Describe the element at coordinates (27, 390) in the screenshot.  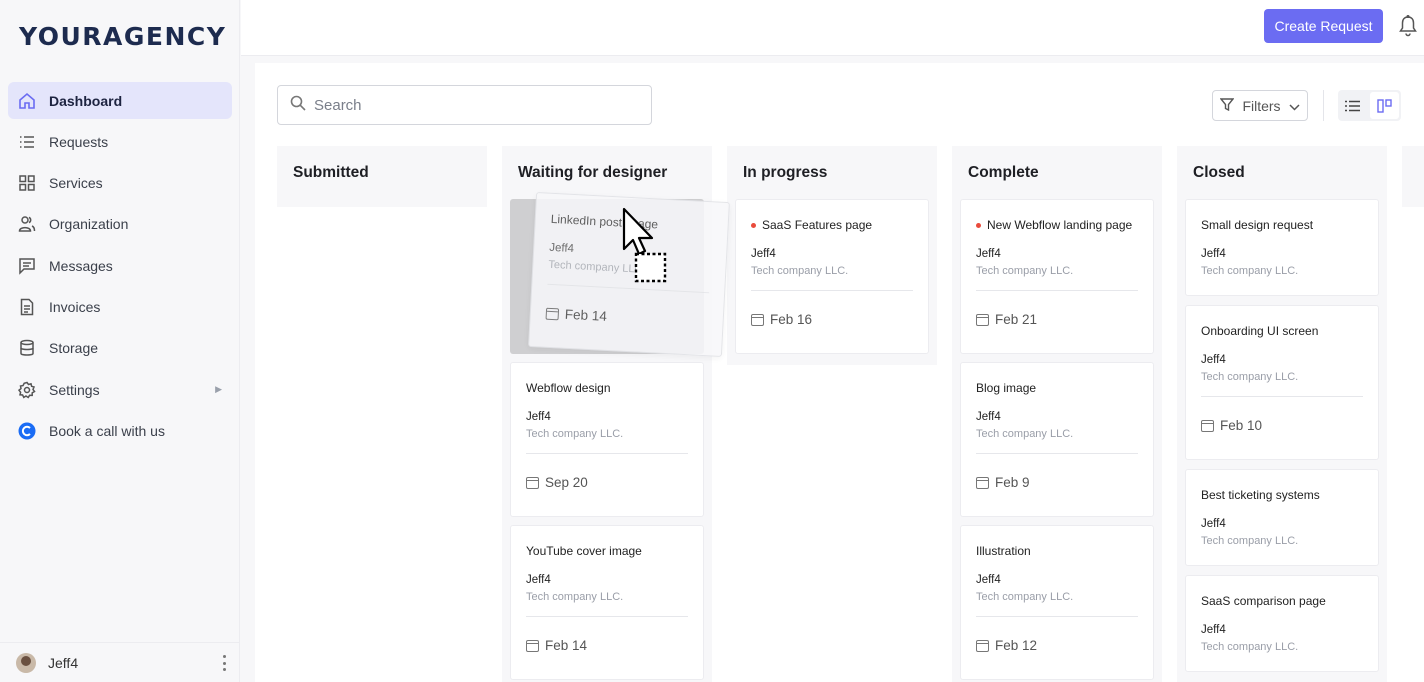
I see `gear-icon` at that location.